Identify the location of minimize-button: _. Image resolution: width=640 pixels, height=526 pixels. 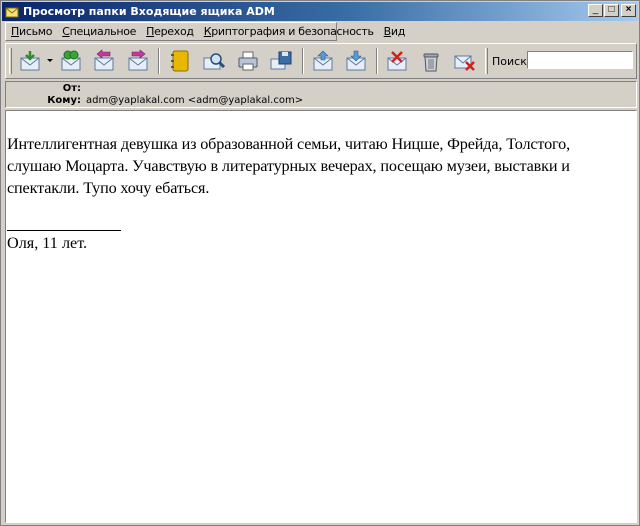
(595, 10).